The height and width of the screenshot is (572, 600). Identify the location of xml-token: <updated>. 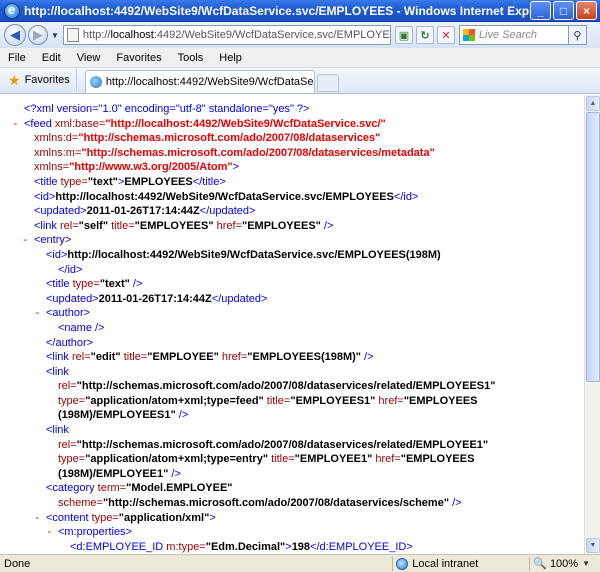
(72, 298).